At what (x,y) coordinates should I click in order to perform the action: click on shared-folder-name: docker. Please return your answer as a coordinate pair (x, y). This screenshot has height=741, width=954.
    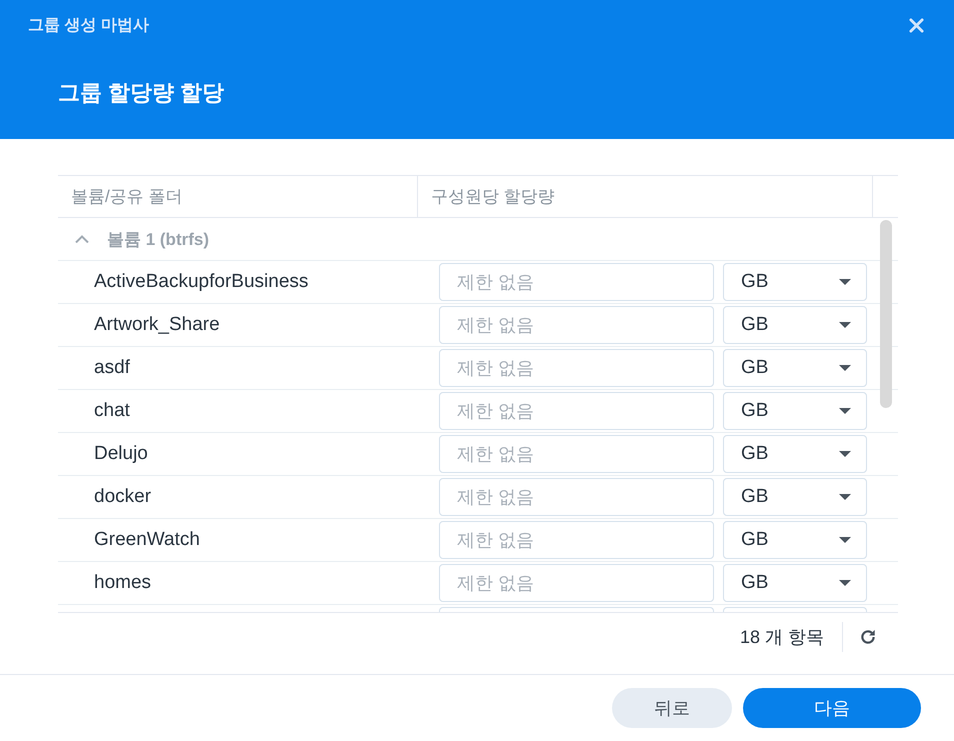
    Looking at the image, I should click on (122, 497).